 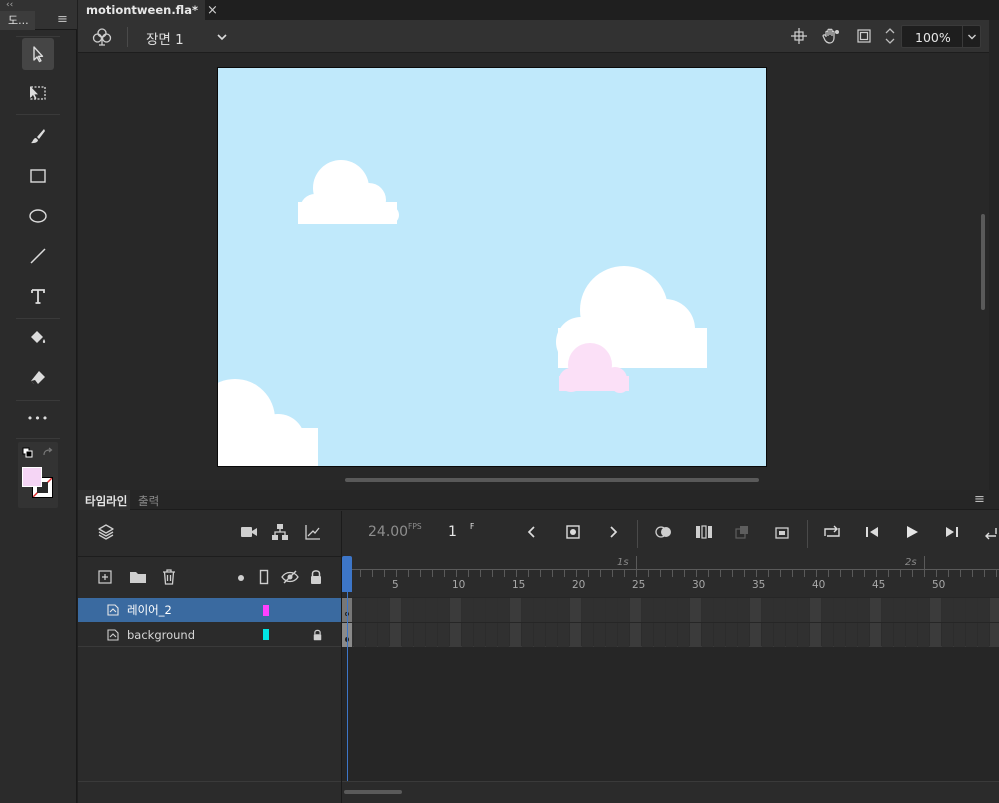 What do you see at coordinates (573, 532) in the screenshot?
I see `insert-keyframe-icon` at bounding box center [573, 532].